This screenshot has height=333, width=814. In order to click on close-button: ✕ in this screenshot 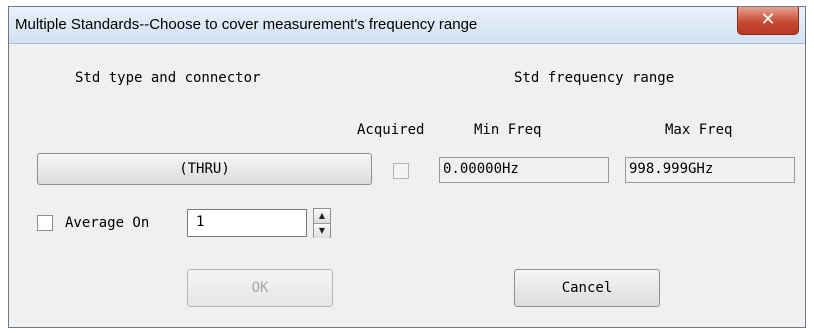, I will do `click(768, 21)`.